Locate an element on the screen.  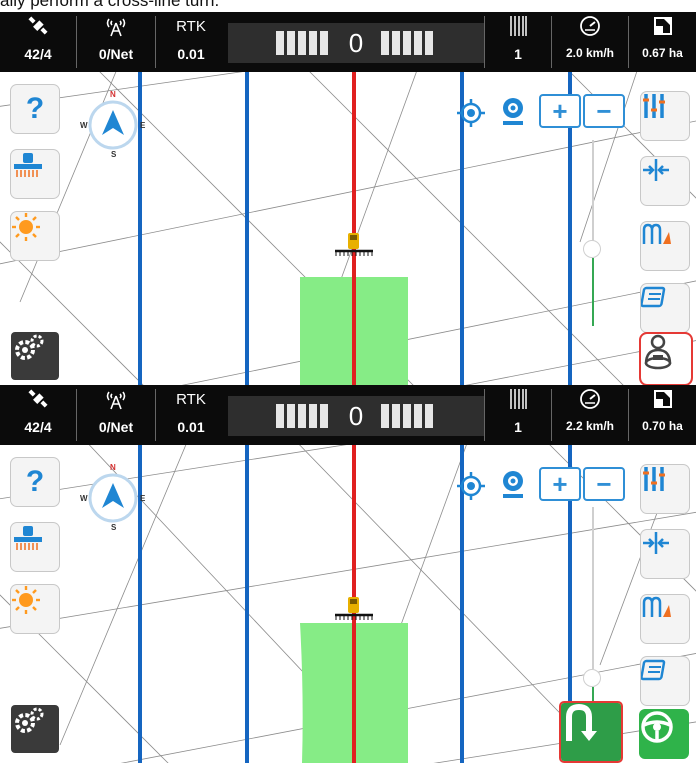
compass-icon is located at coordinates (113, 125).